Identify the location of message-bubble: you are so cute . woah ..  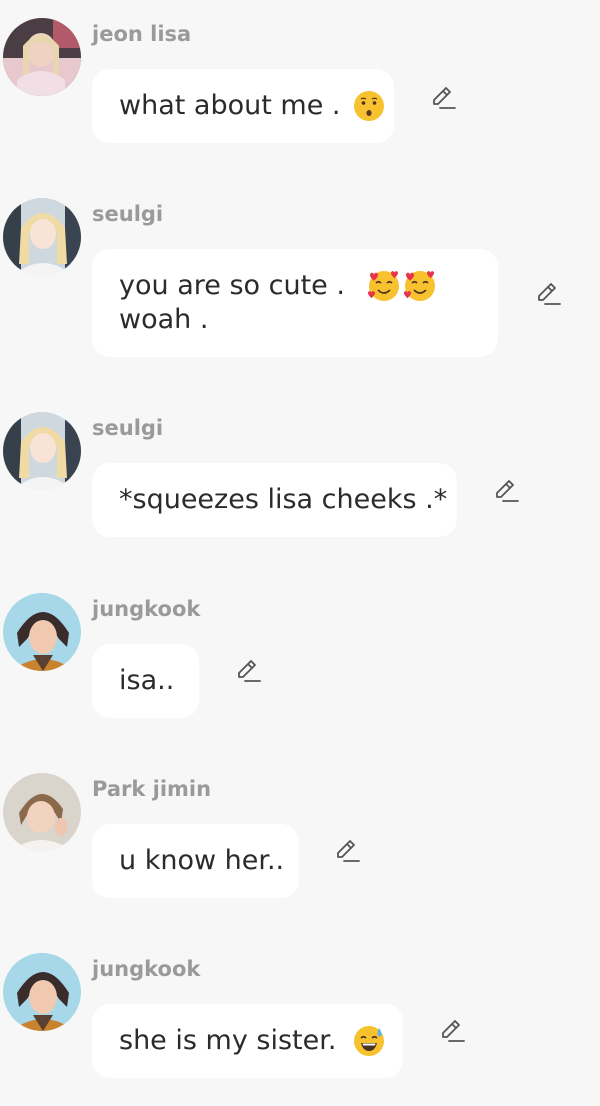
(295, 303).